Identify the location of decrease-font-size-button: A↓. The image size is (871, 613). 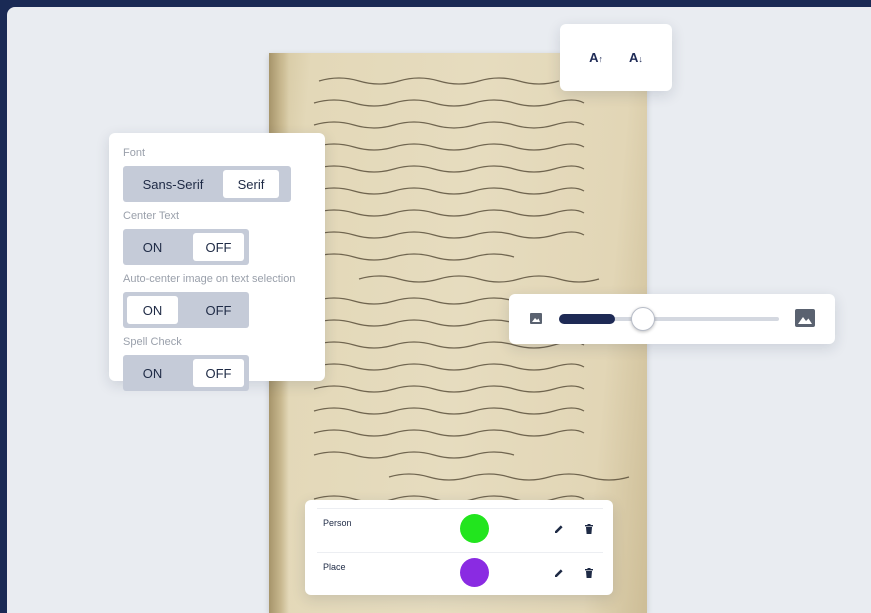
(636, 57).